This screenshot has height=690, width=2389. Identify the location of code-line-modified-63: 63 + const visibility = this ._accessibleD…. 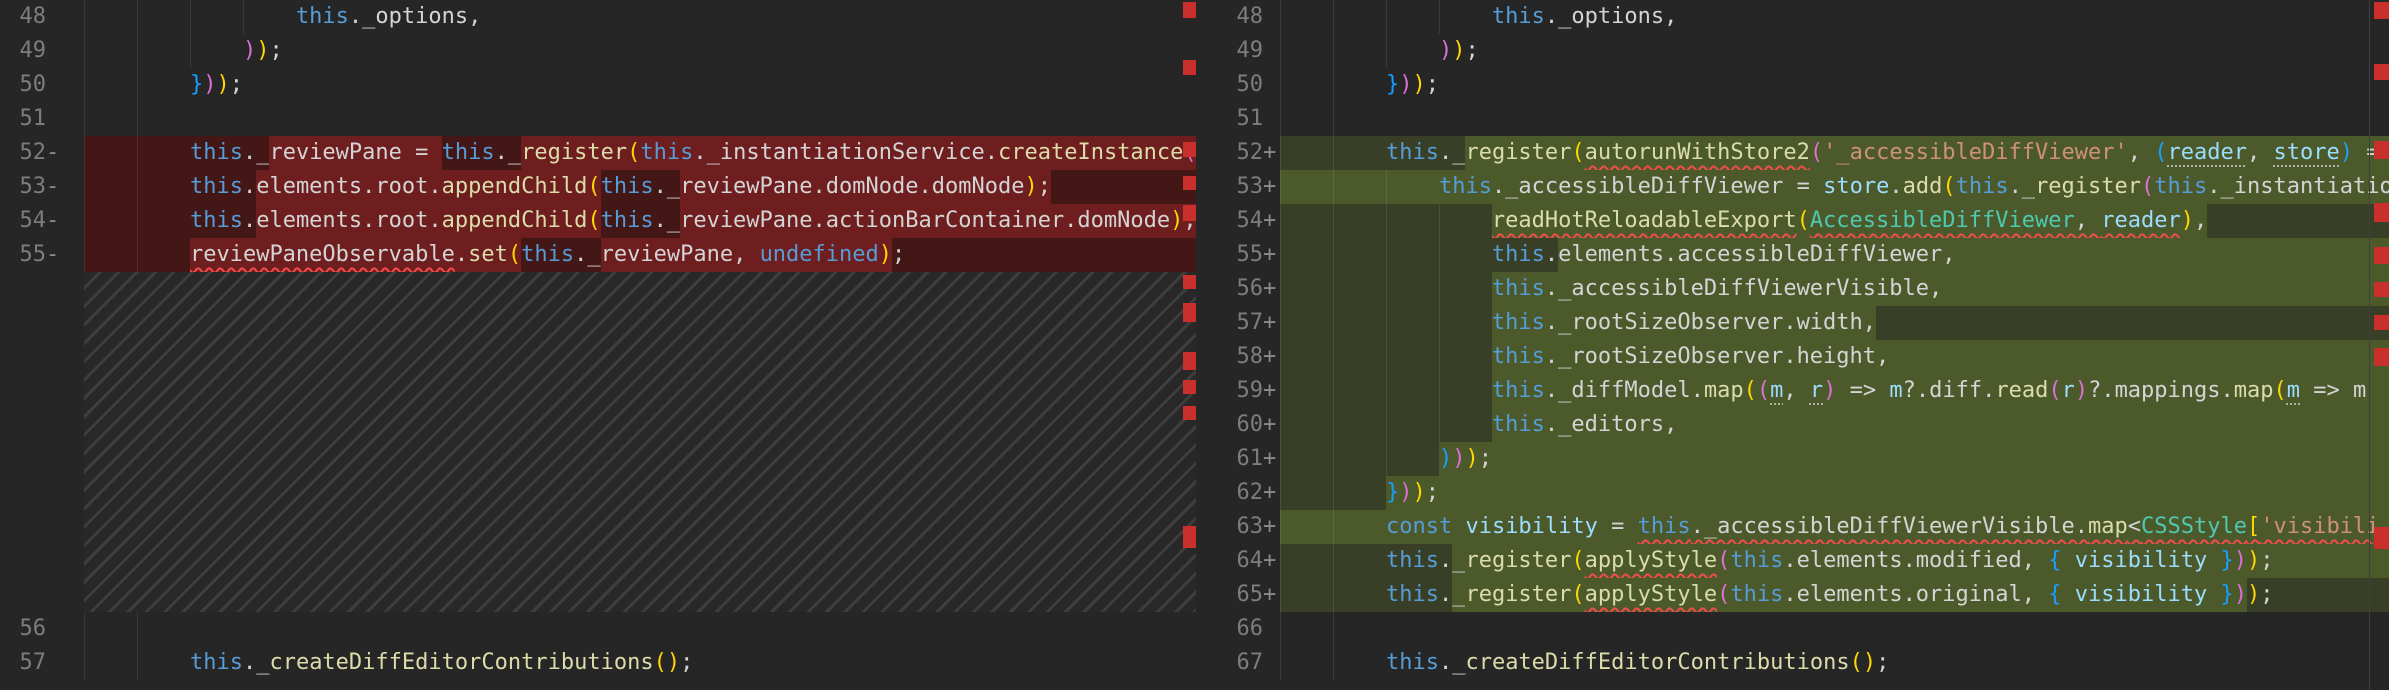
(1793, 527).